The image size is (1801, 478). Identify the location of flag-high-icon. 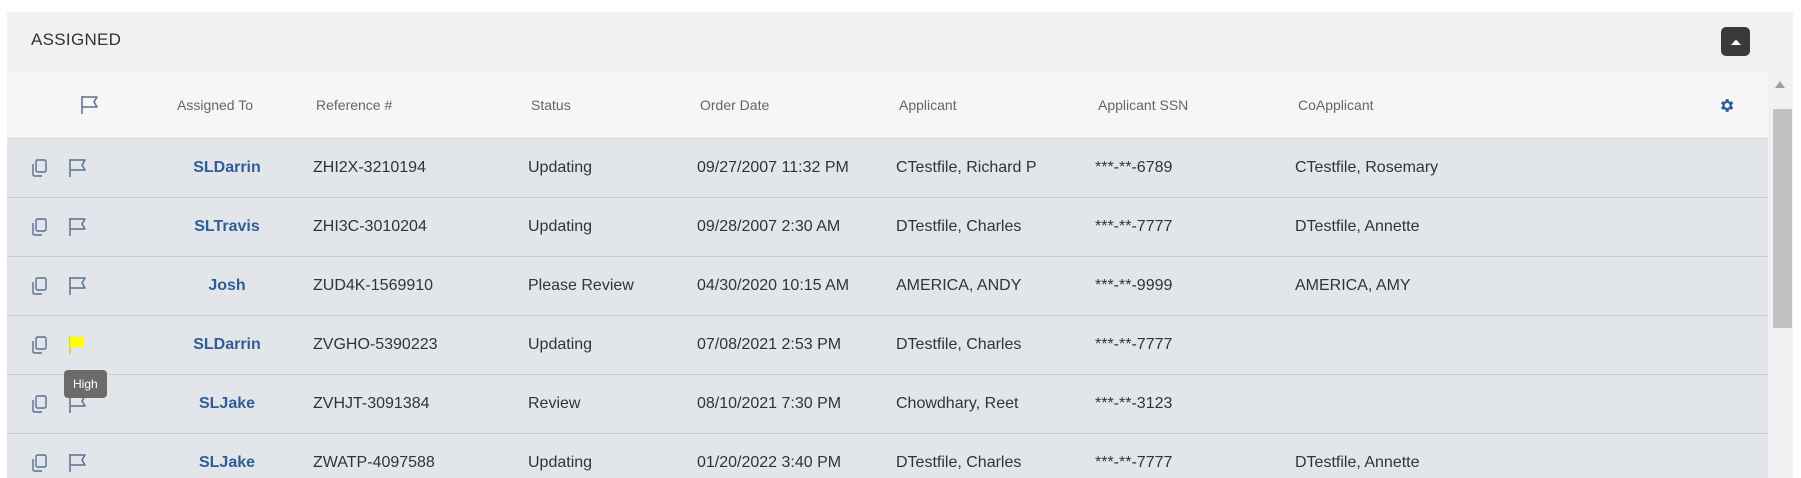
(78, 345).